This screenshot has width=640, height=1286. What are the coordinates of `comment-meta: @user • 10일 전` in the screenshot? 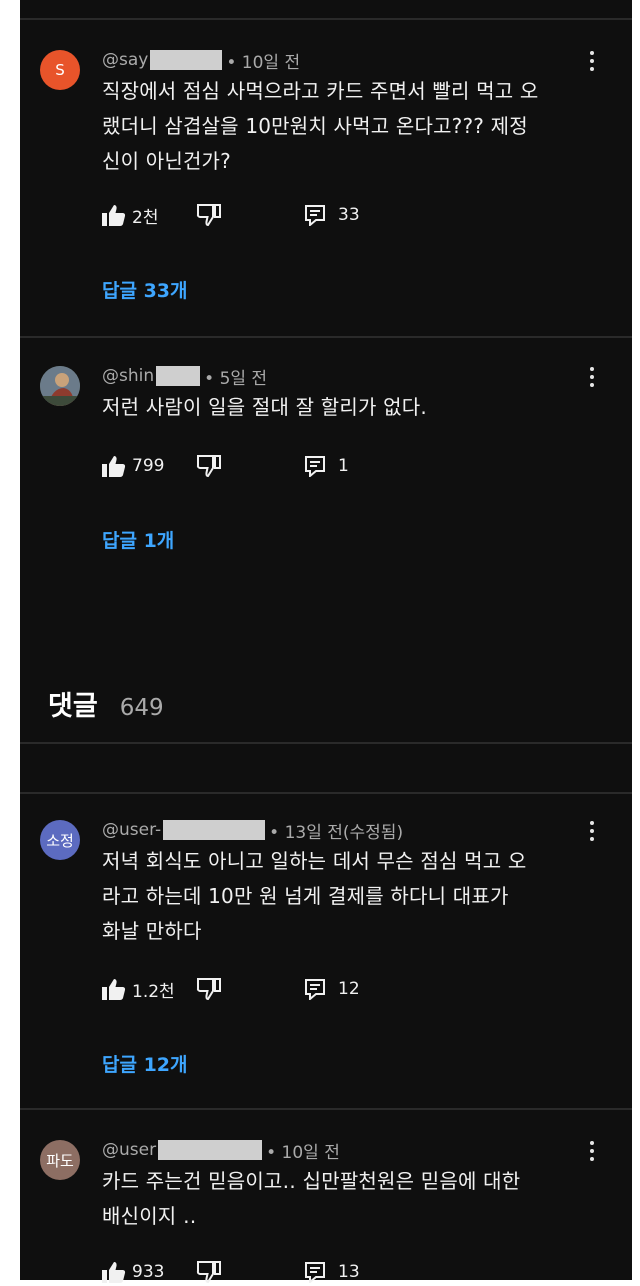 It's located at (221, 1150).